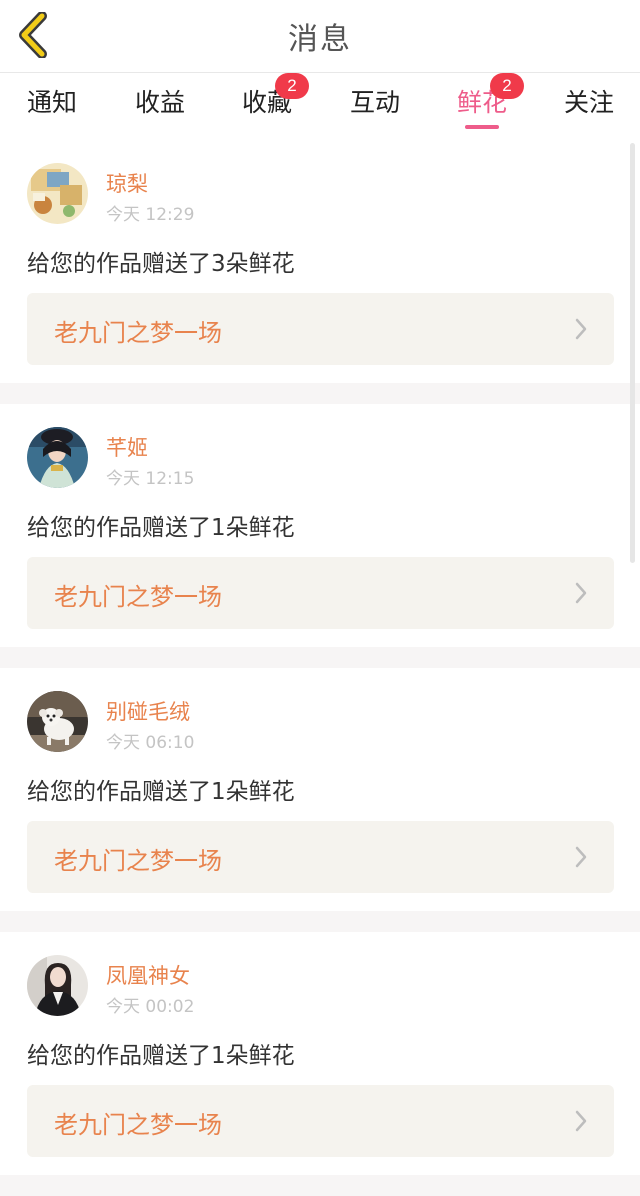 This screenshot has height=1196, width=640. I want to click on tab-bar: 通知 收益 收藏 2 互动 鲜花 2 关注, so click(320, 106).